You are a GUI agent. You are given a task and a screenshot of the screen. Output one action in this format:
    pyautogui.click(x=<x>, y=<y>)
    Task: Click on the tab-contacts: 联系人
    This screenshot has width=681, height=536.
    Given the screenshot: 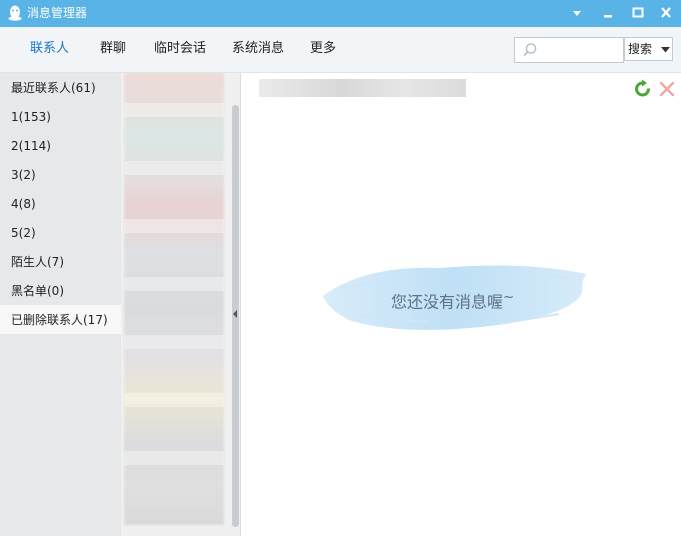 What is the action you would take?
    pyautogui.click(x=49, y=49)
    